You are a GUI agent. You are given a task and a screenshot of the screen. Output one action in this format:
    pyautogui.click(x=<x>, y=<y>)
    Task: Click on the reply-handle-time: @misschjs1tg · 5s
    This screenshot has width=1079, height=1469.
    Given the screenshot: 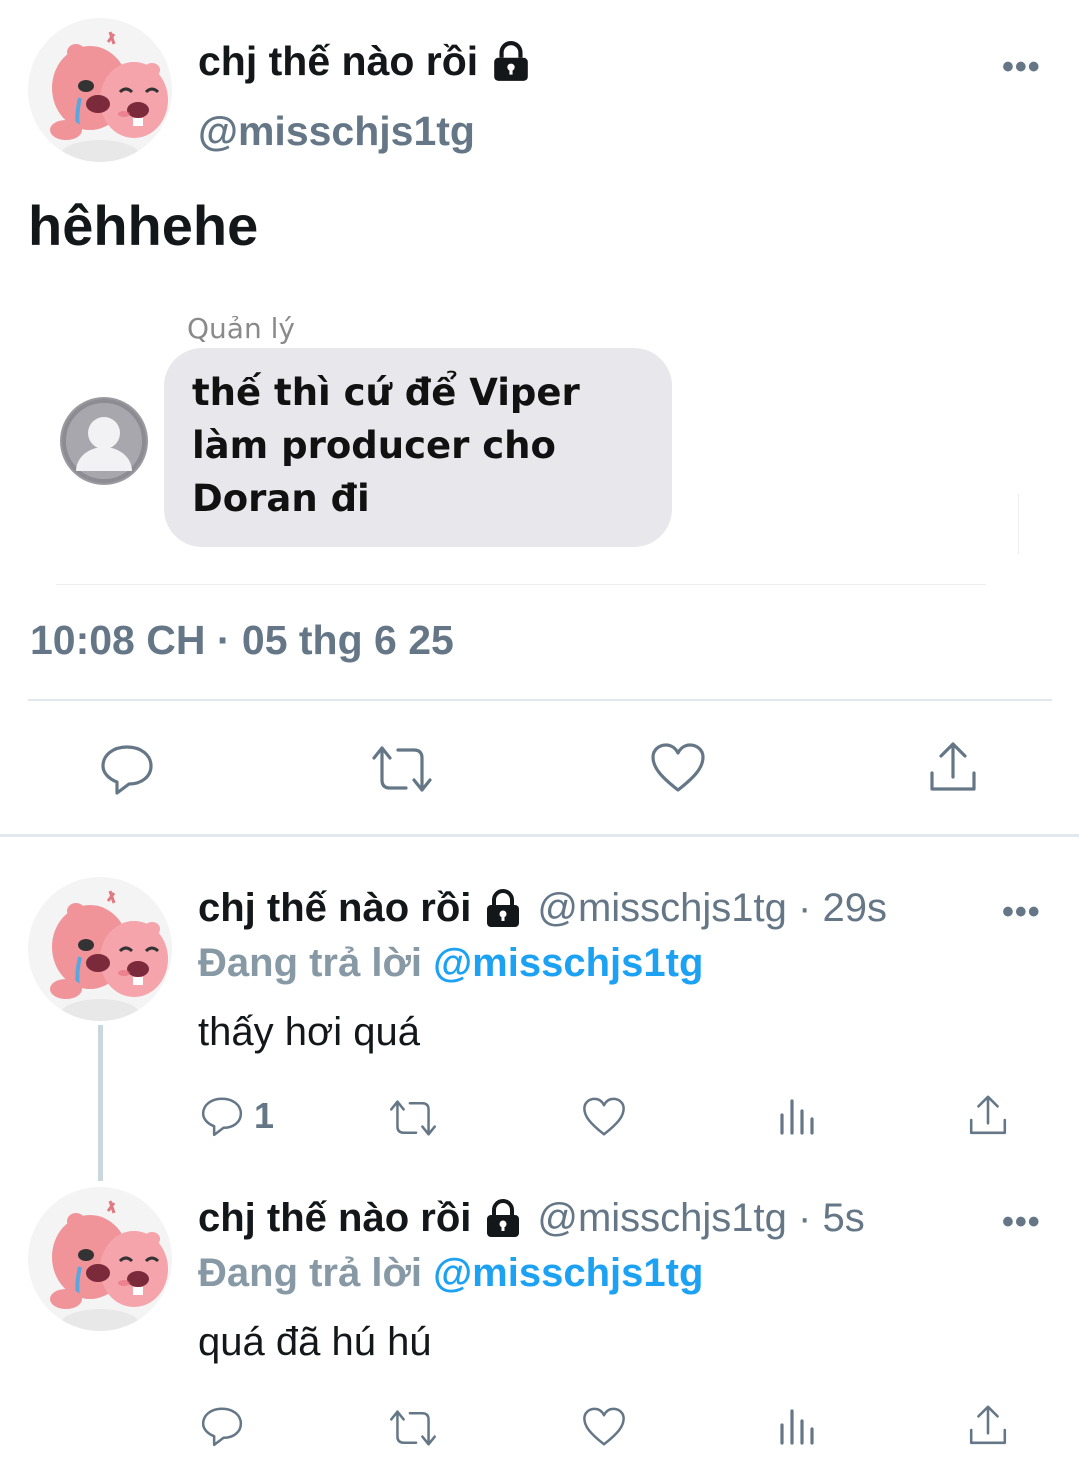 What is the action you would take?
    pyautogui.click(x=700, y=1218)
    